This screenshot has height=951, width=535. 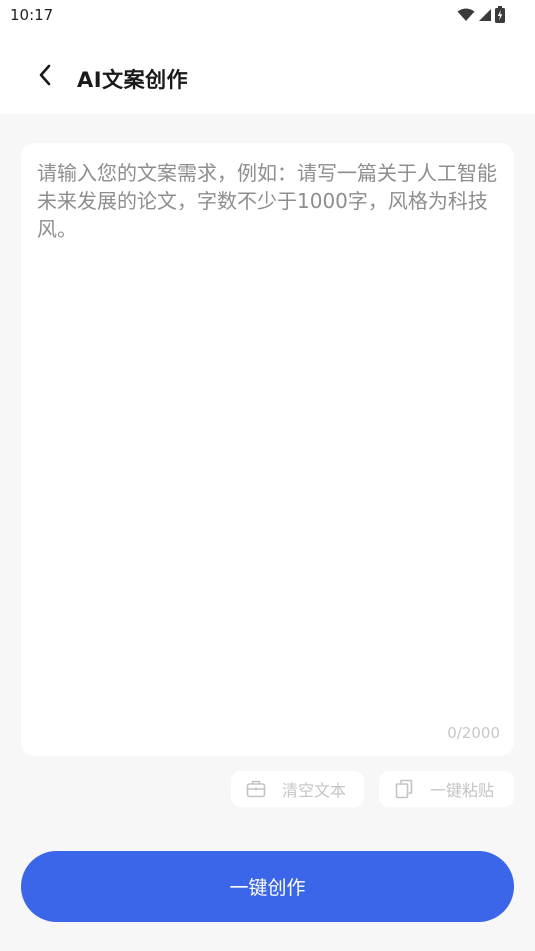 I want to click on status-icons, so click(x=481, y=16).